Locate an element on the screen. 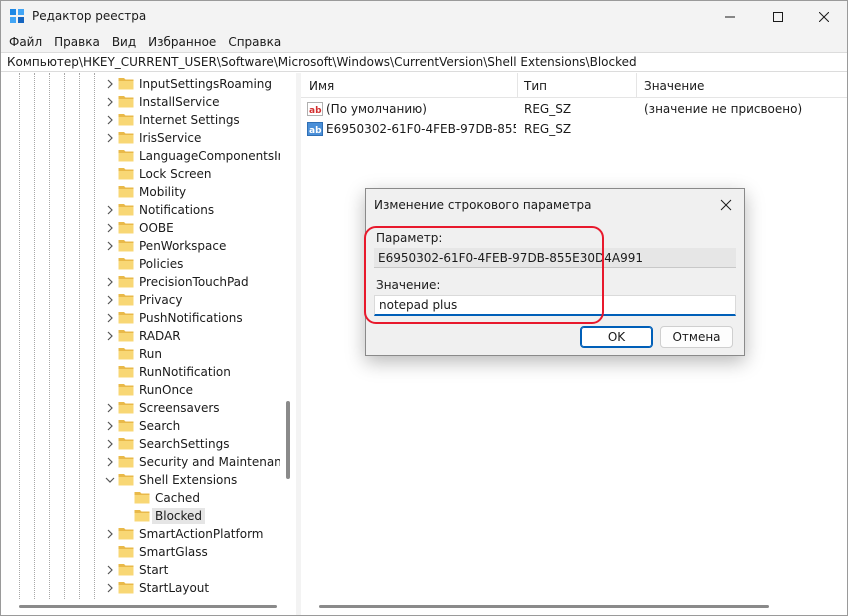  tree-item: SmartActionPlatform is located at coordinates (140, 534).